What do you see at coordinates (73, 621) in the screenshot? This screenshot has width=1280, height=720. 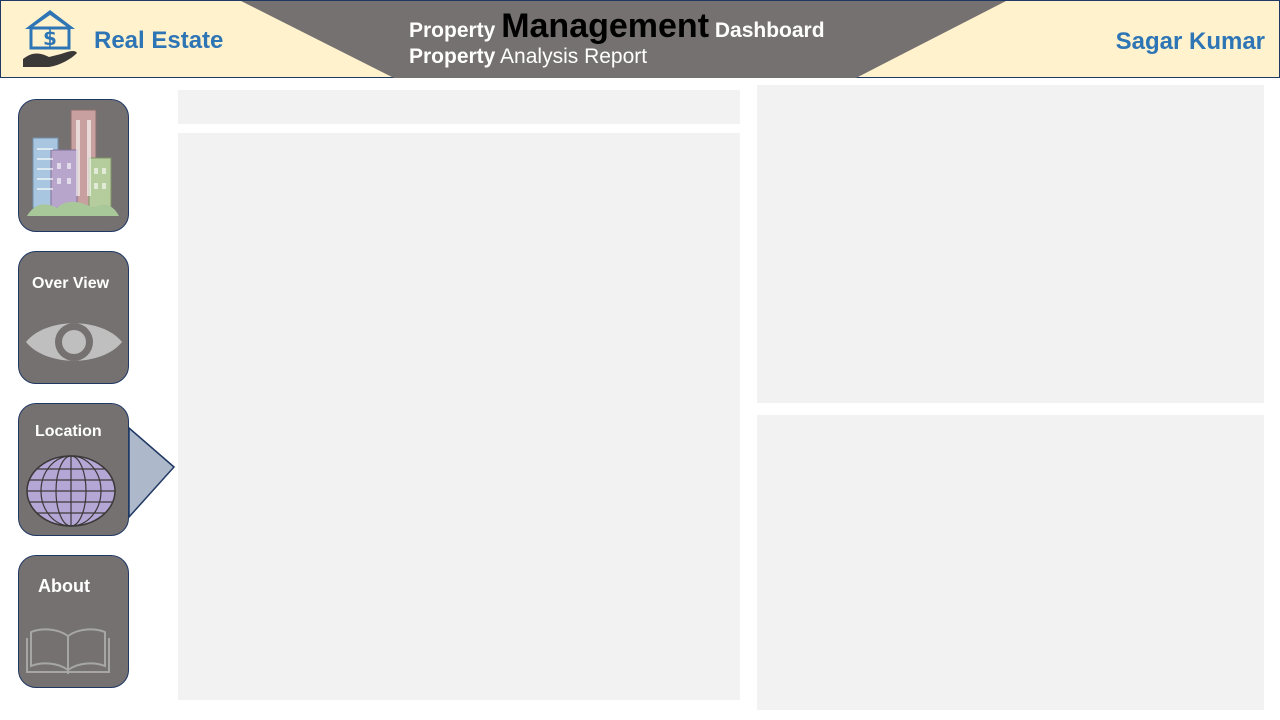 I see `nav-about-button: About` at bounding box center [73, 621].